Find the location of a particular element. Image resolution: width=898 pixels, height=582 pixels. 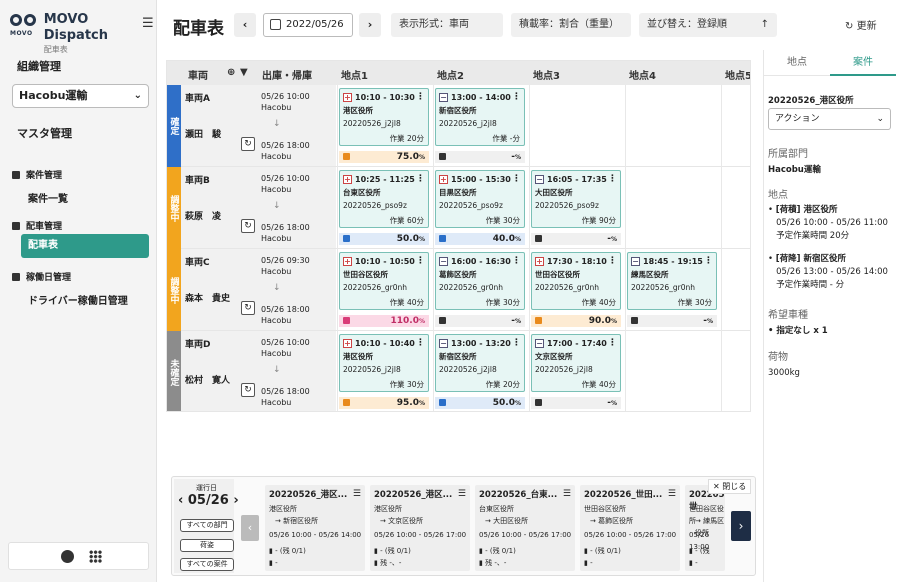

vehicle-name: 車両C is located at coordinates (197, 261).